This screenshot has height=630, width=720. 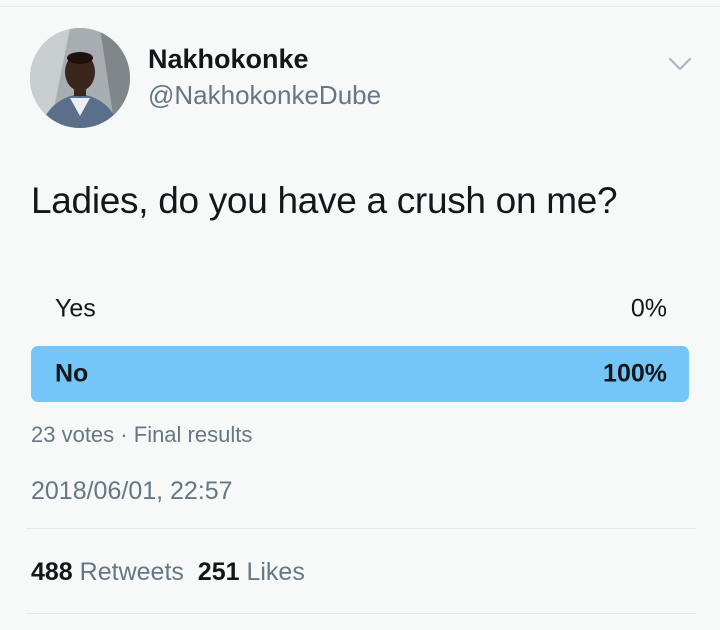 I want to click on retweets-count: 488, so click(x=52, y=572).